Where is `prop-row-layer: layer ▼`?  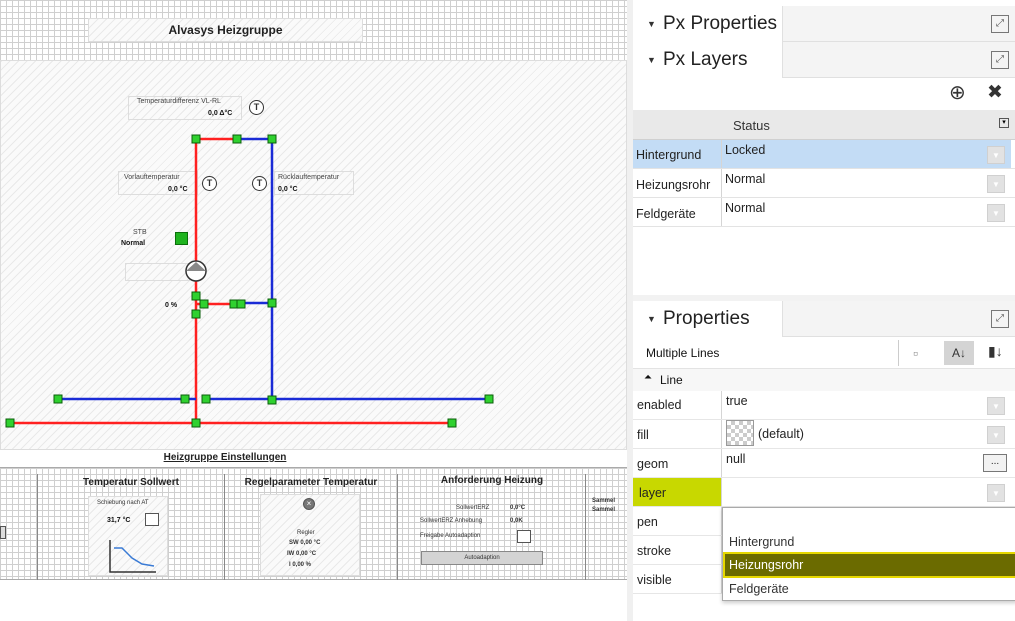 prop-row-layer: layer ▼ is located at coordinates (824, 492).